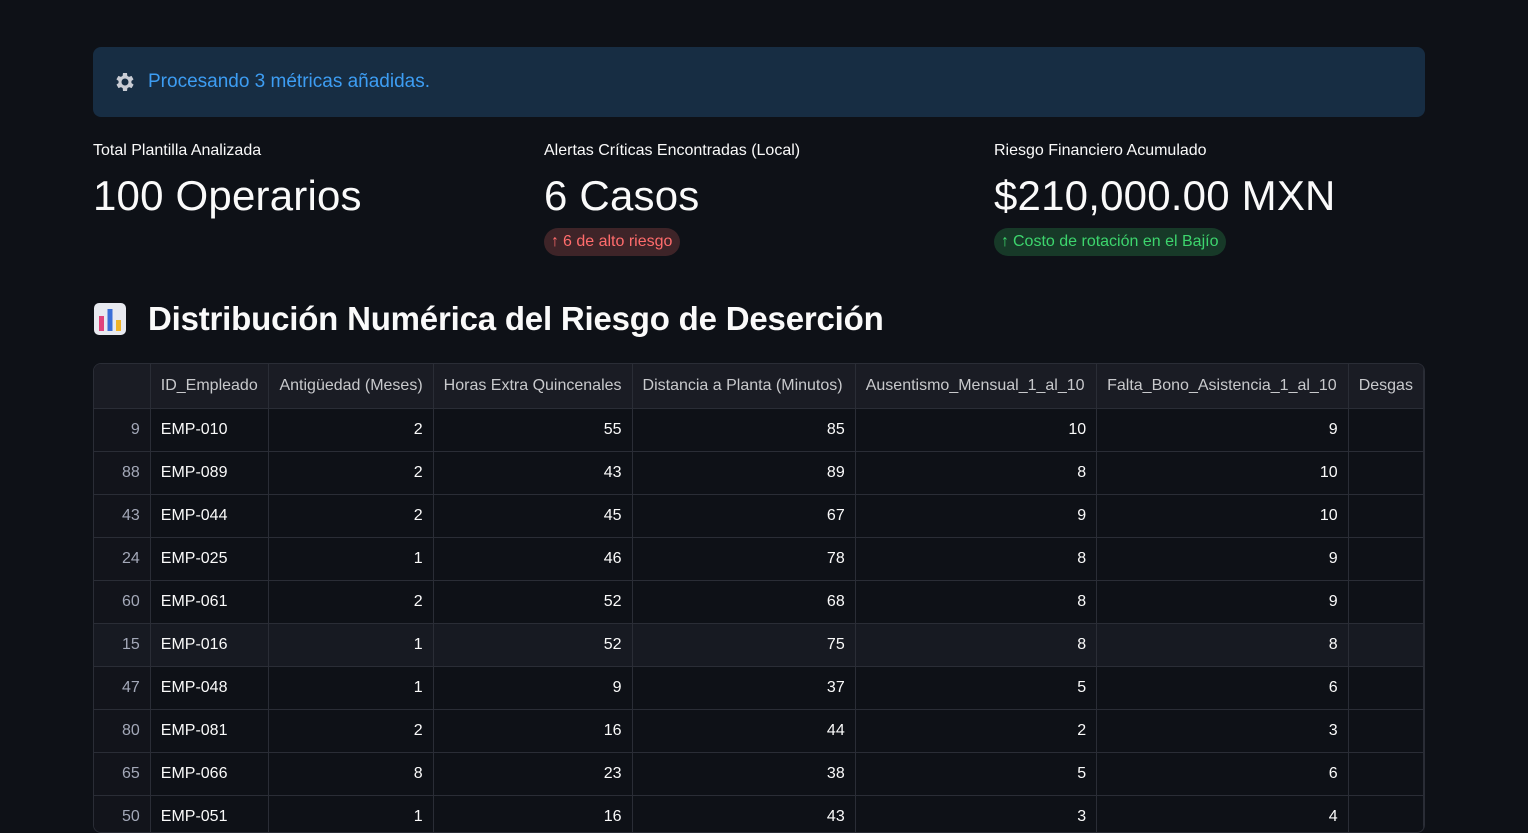 The width and height of the screenshot is (1528, 833). I want to click on table-cell: EMP-048, so click(210, 688).